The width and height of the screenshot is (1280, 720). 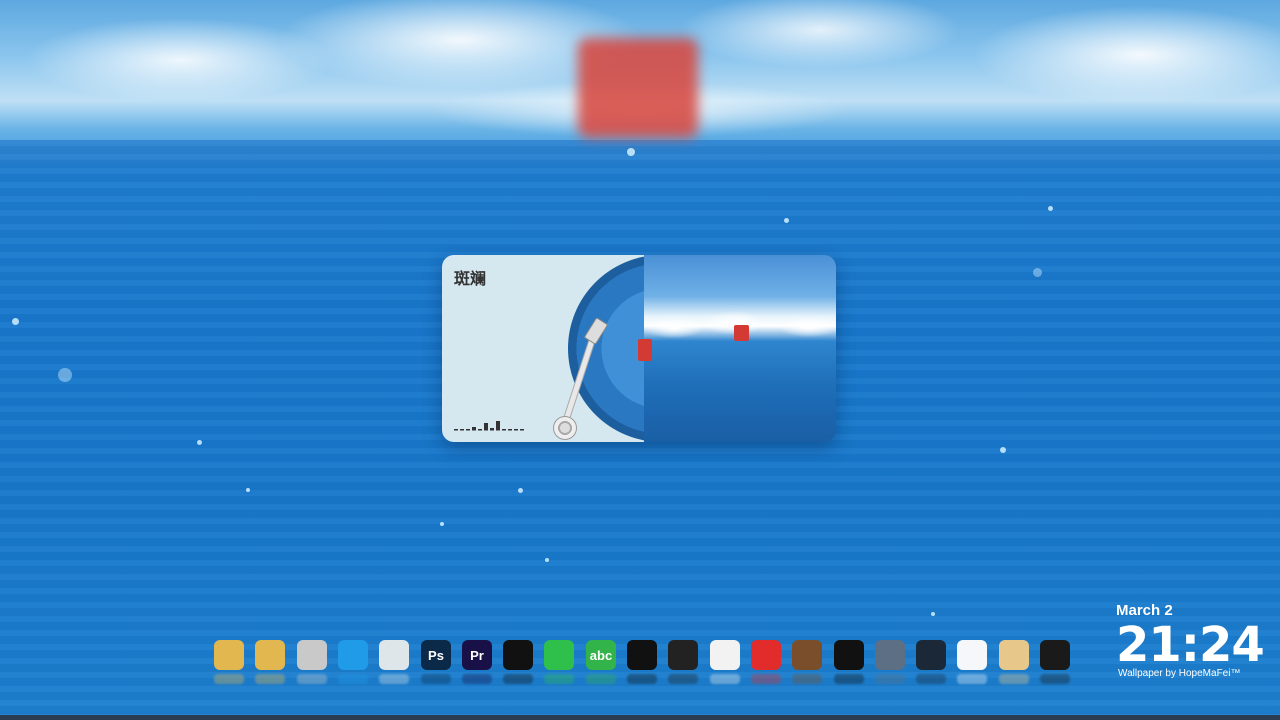 I want to click on album-seal-logo, so click(x=741, y=333).